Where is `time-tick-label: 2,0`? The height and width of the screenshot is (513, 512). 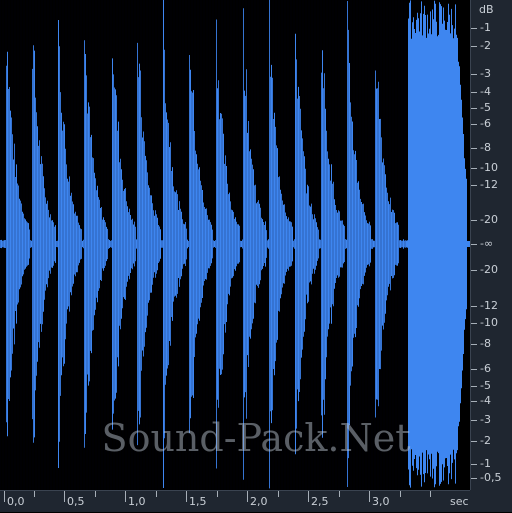 time-tick-label: 2,0 is located at coordinates (259, 501).